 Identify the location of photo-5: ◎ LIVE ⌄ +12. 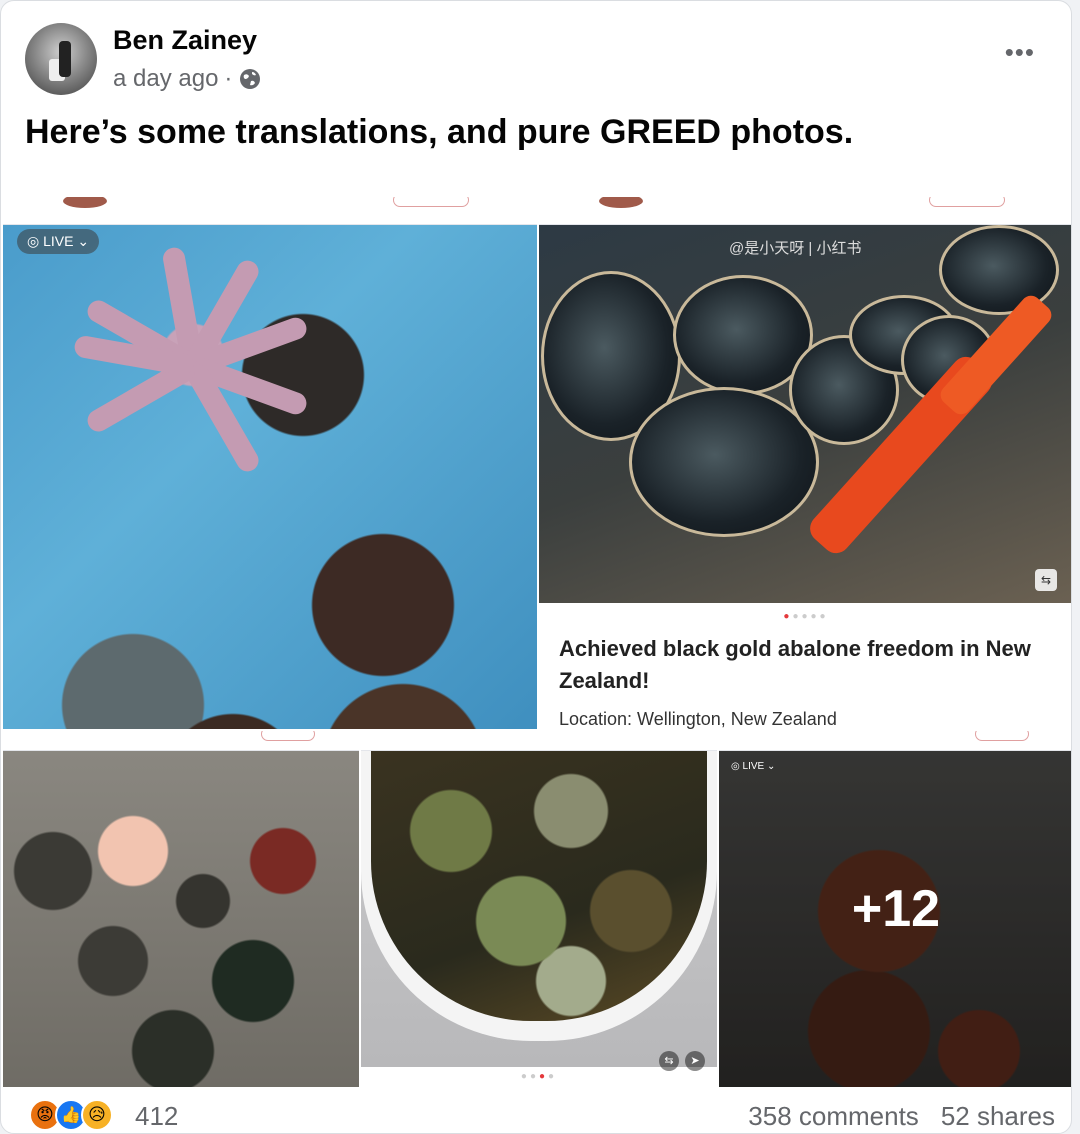
(895, 909).